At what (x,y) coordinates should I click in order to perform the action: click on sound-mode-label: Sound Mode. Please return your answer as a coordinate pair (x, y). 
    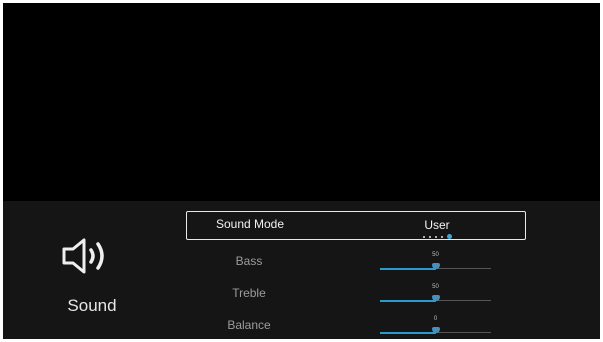
    Looking at the image, I should click on (250, 224).